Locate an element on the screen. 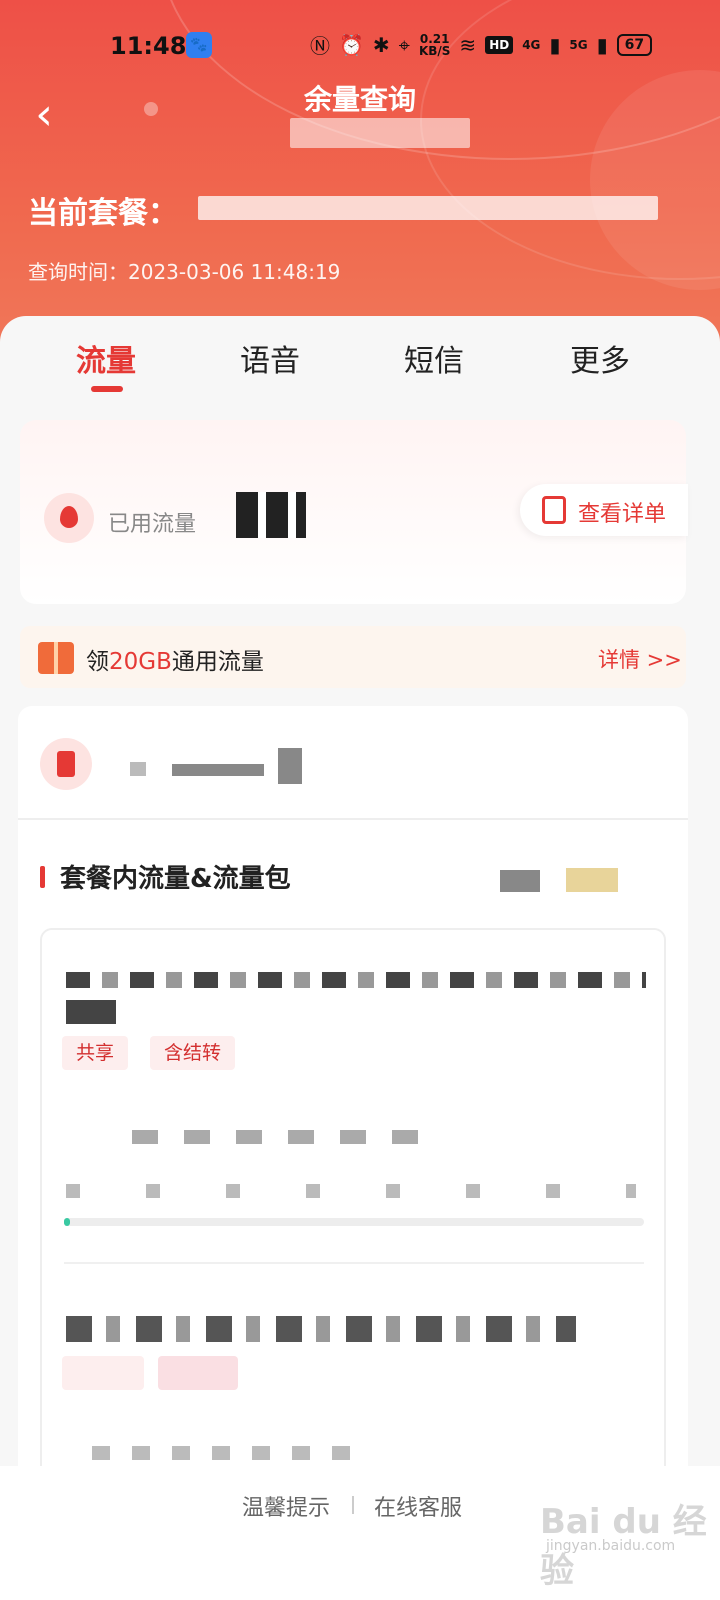  blurred-usage-text is located at coordinates (351, 1191).